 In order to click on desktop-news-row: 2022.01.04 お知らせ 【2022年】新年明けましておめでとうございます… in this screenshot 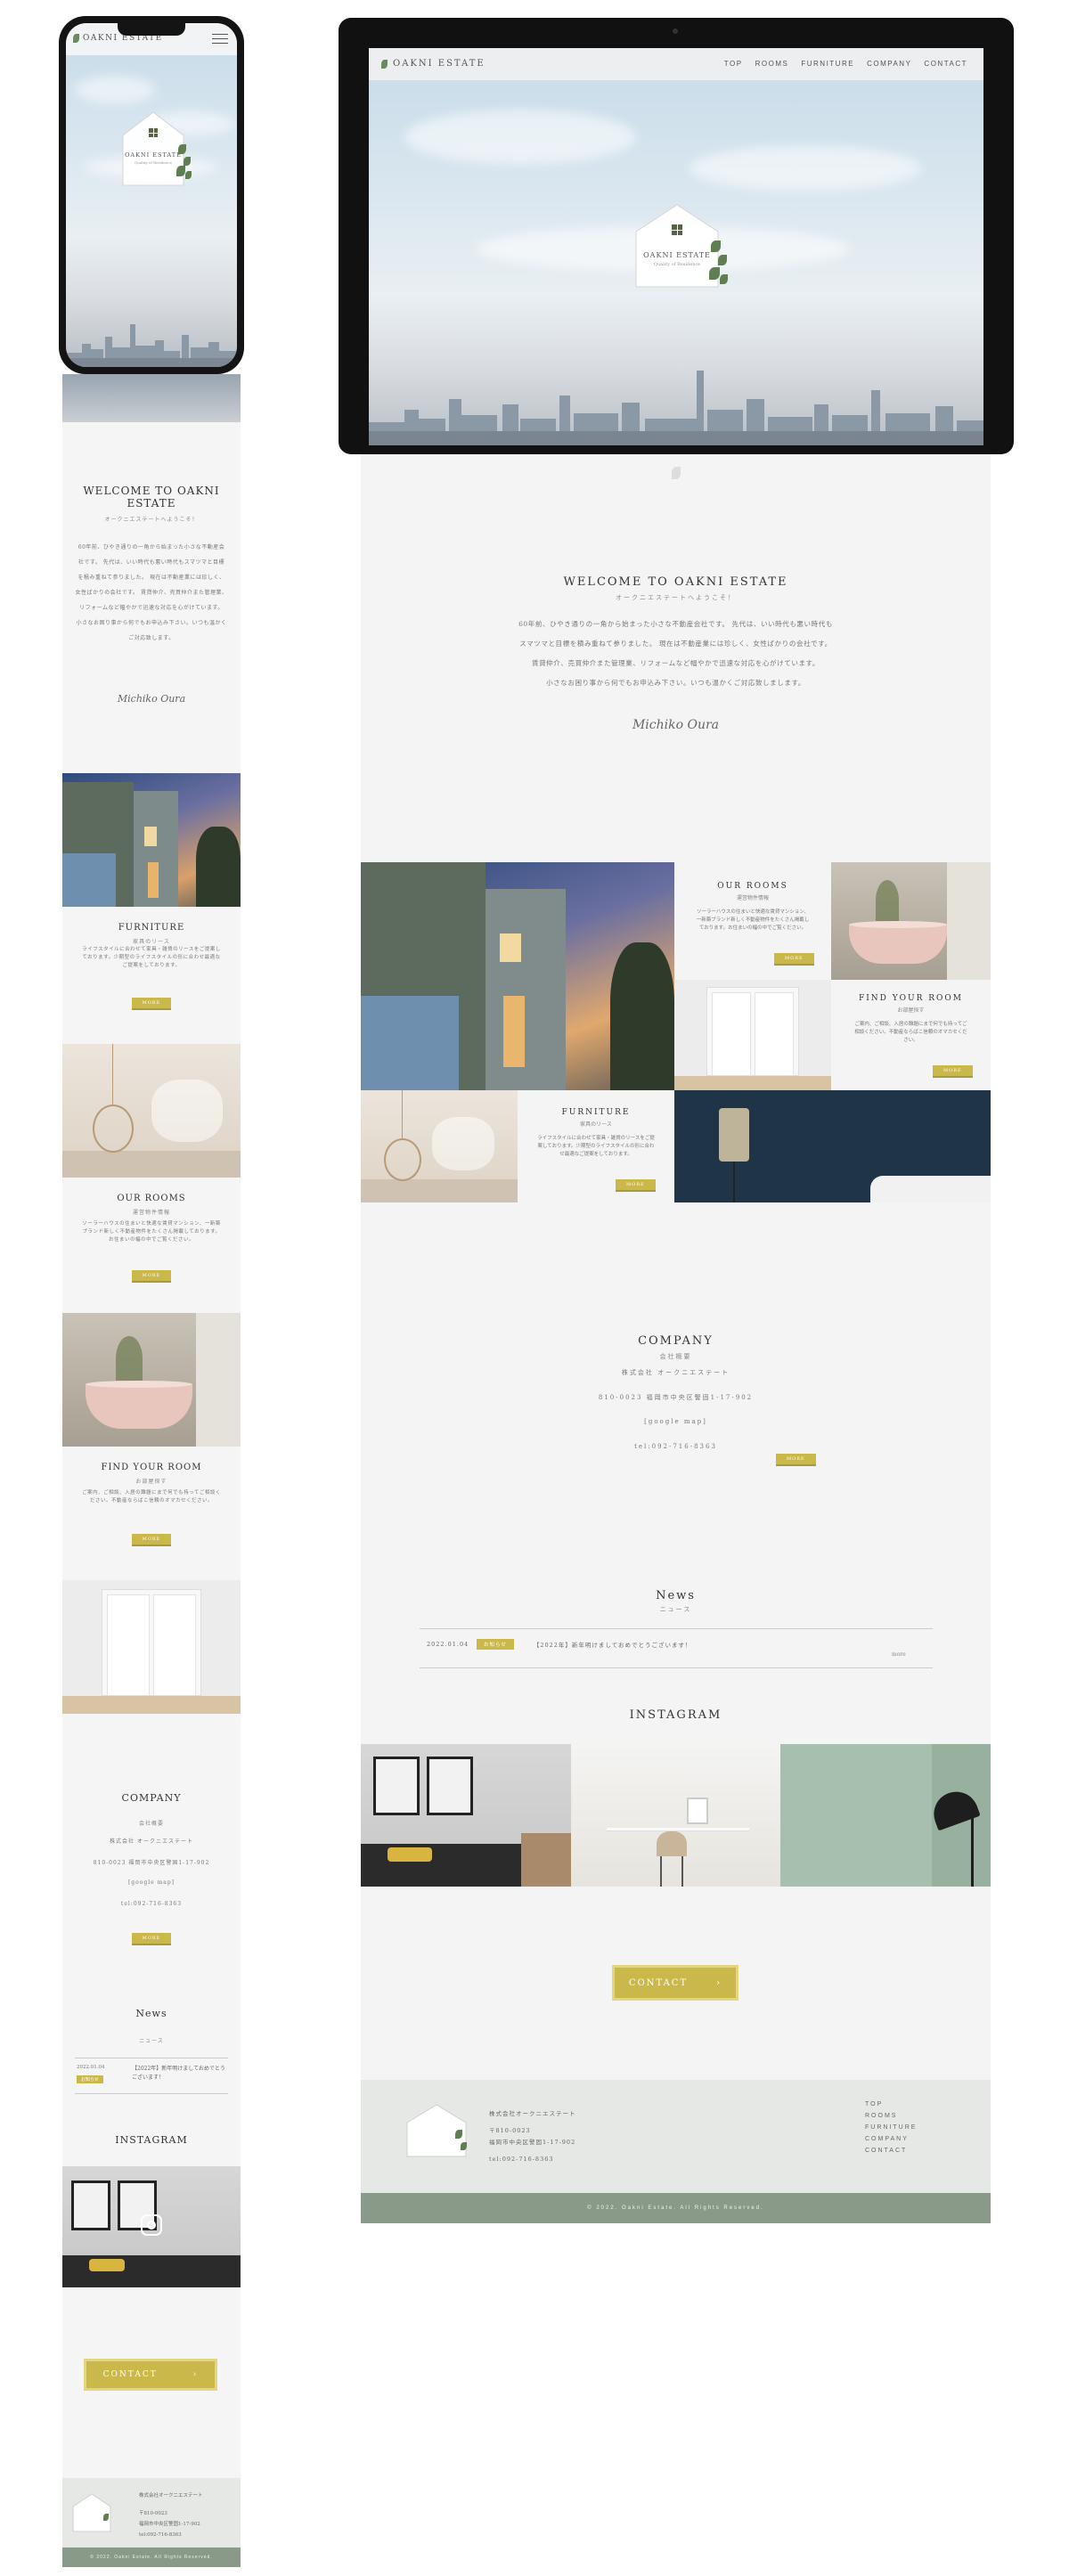, I will do `click(676, 1645)`.